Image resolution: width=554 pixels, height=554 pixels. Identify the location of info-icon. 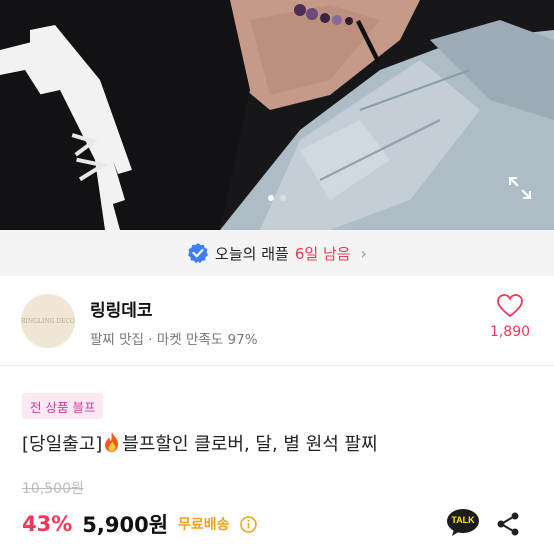
(248, 524).